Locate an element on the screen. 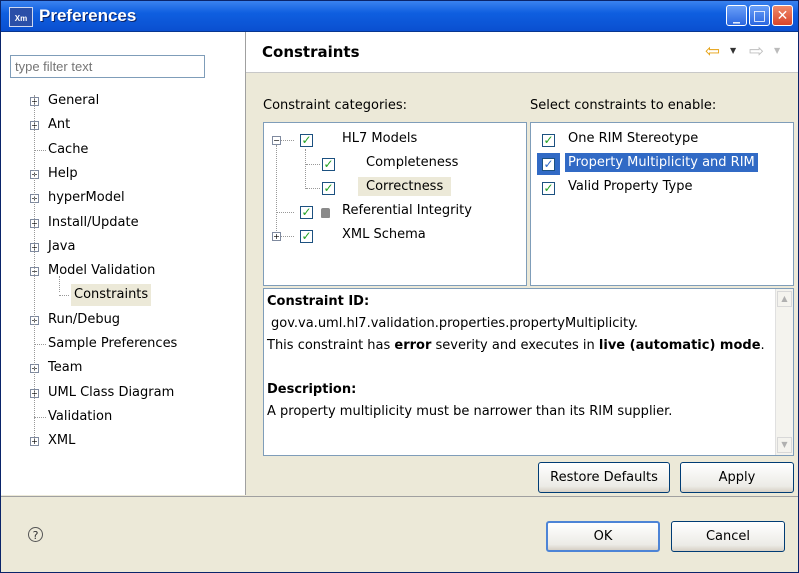 The height and width of the screenshot is (573, 799). tree-item: Cache is located at coordinates (68, 150).